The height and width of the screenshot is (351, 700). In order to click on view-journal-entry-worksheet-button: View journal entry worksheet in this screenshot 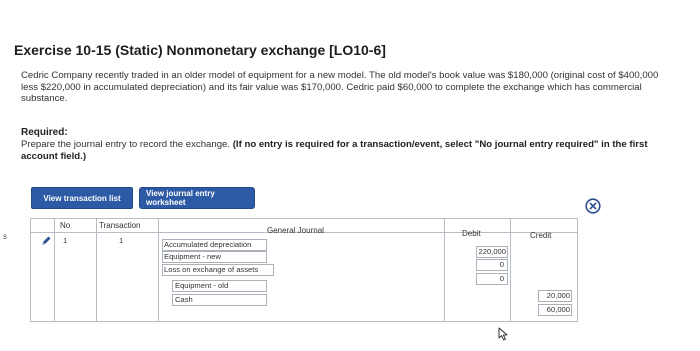, I will do `click(197, 198)`.